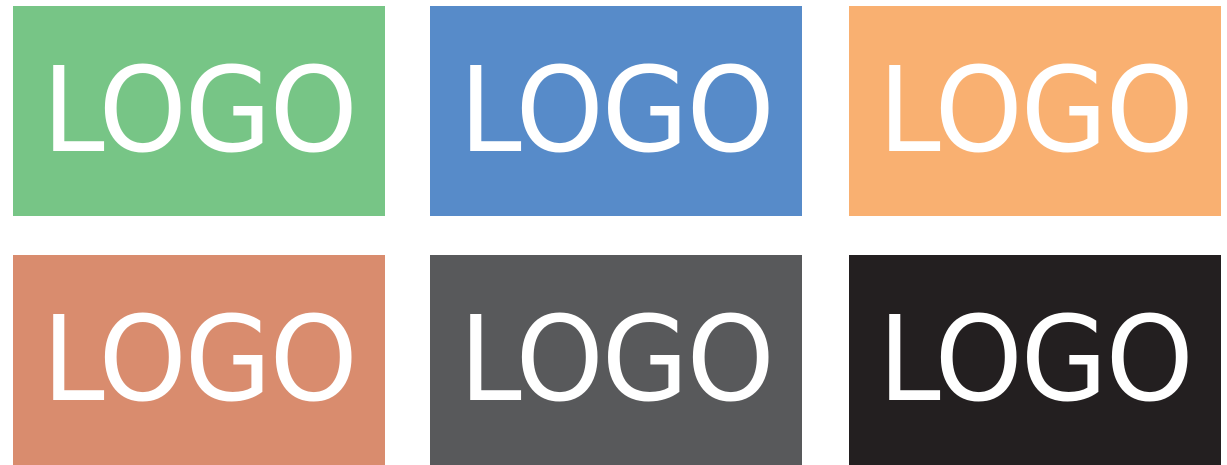 Image resolution: width=1227 pixels, height=465 pixels. I want to click on logo-tile-blue: LOGO, so click(616, 111).